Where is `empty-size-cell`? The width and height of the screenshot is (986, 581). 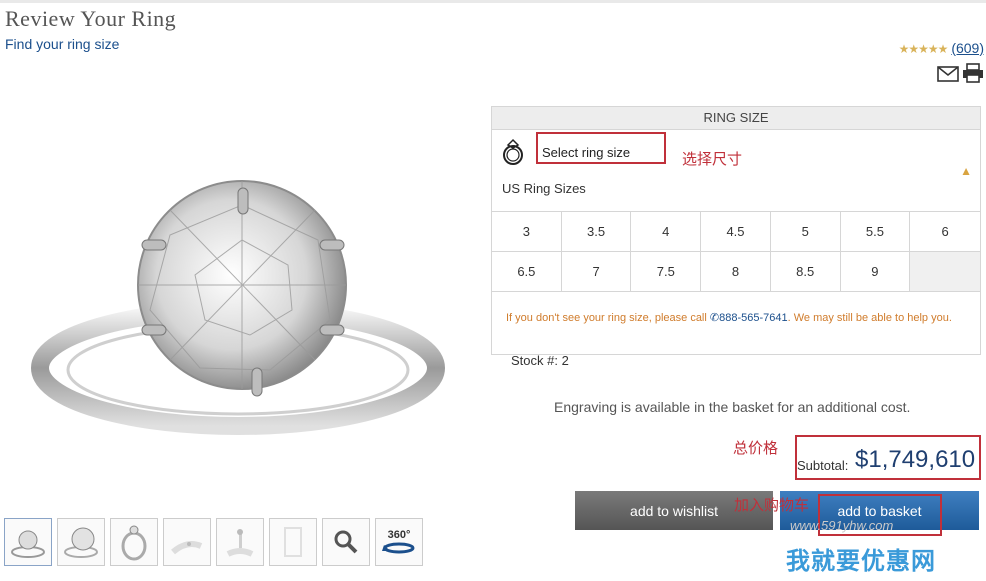
empty-size-cell is located at coordinates (945, 272).